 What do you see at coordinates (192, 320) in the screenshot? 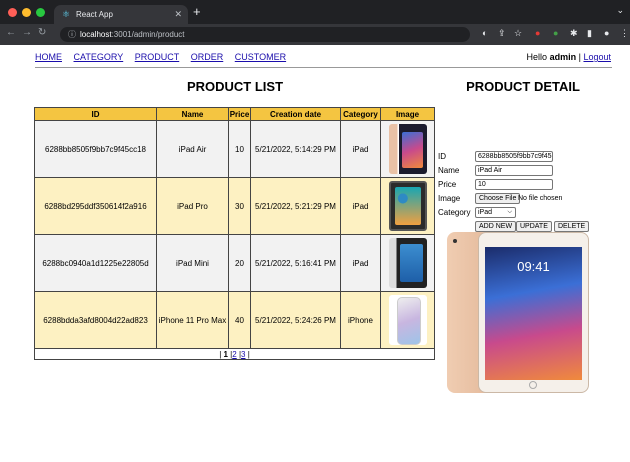
I see `cell-name: iPhone 11 Pro Max` at bounding box center [192, 320].